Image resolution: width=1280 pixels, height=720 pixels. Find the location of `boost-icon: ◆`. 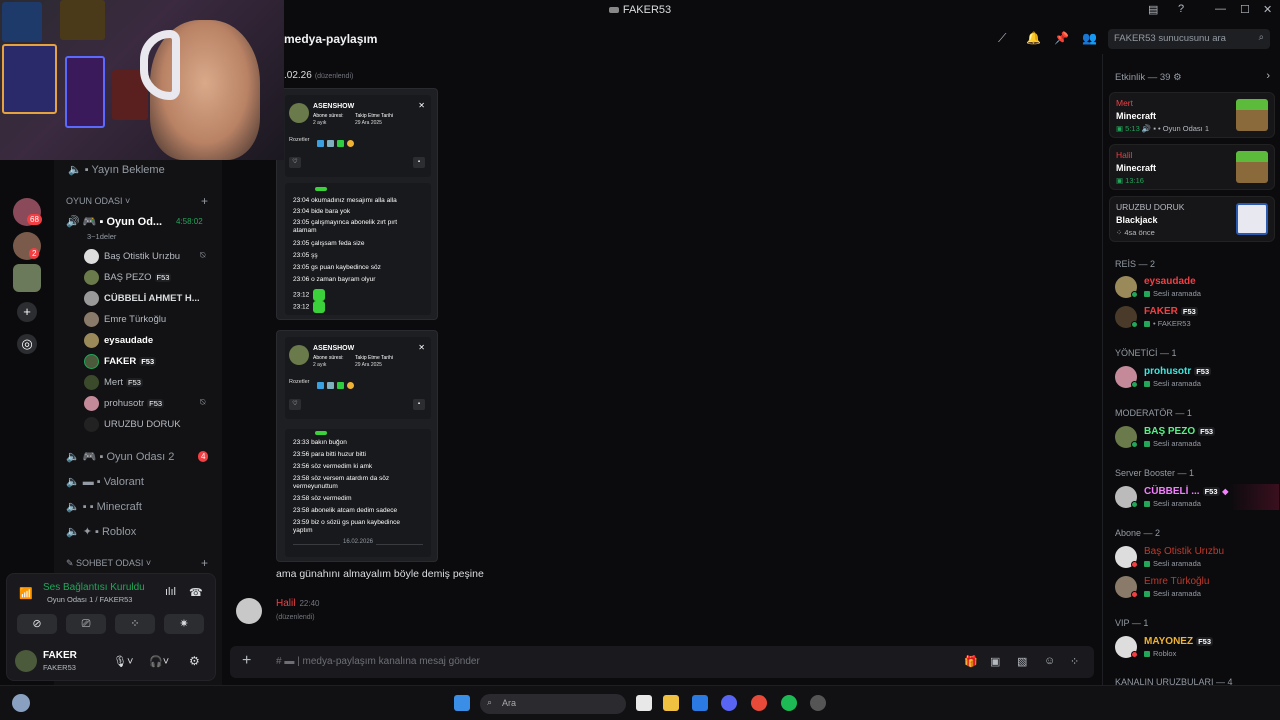

boost-icon: ◆ is located at coordinates (1225, 491).